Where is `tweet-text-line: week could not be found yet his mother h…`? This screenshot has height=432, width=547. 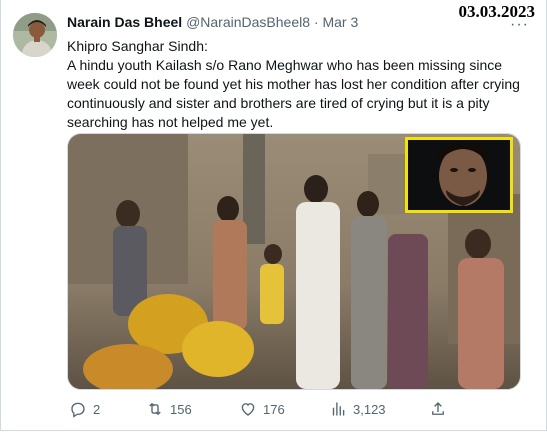 tweet-text-line: week could not be found yet his mother h… is located at coordinates (293, 84).